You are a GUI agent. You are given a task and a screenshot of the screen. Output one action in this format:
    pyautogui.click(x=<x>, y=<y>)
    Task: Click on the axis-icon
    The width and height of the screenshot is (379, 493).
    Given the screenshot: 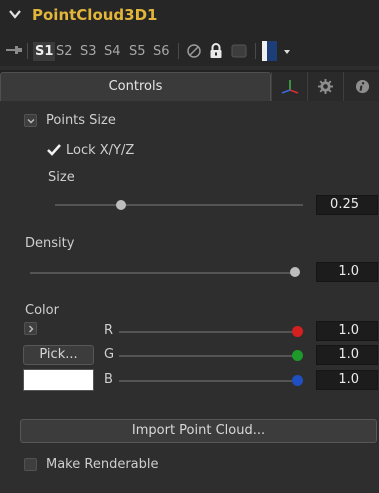 What is the action you would take?
    pyautogui.click(x=290, y=87)
    